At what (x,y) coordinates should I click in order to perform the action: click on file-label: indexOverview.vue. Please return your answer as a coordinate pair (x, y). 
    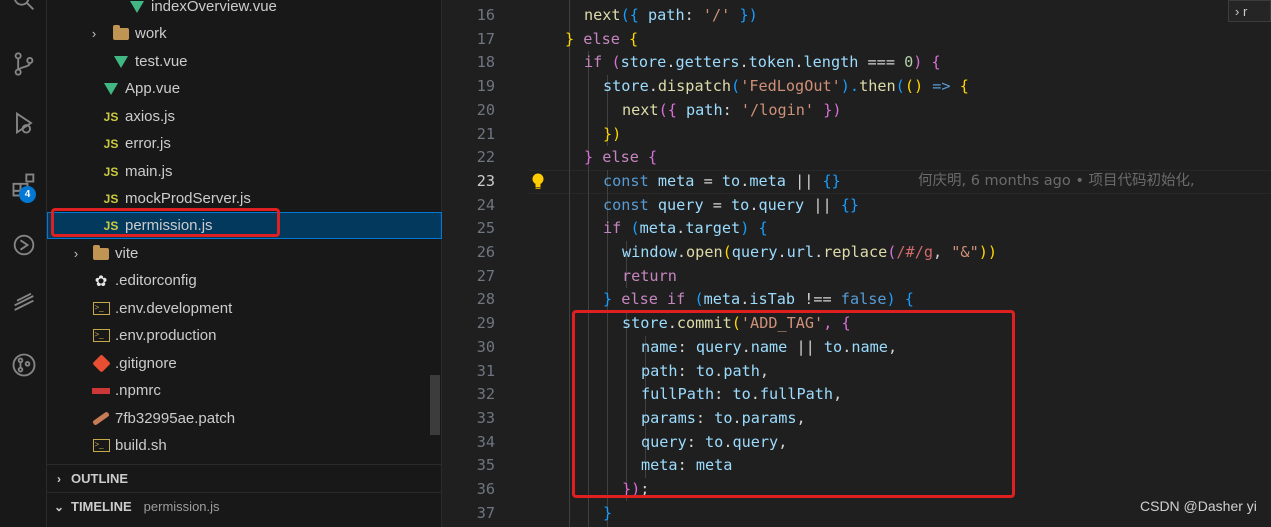
    Looking at the image, I should click on (214, 7).